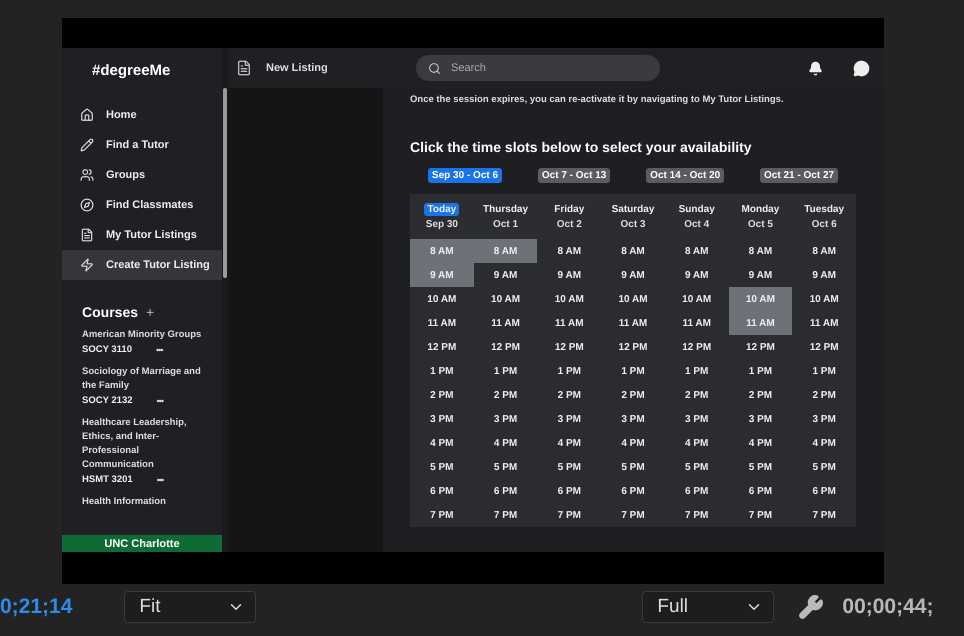 The height and width of the screenshot is (636, 964). I want to click on wrench-icon, so click(811, 607).